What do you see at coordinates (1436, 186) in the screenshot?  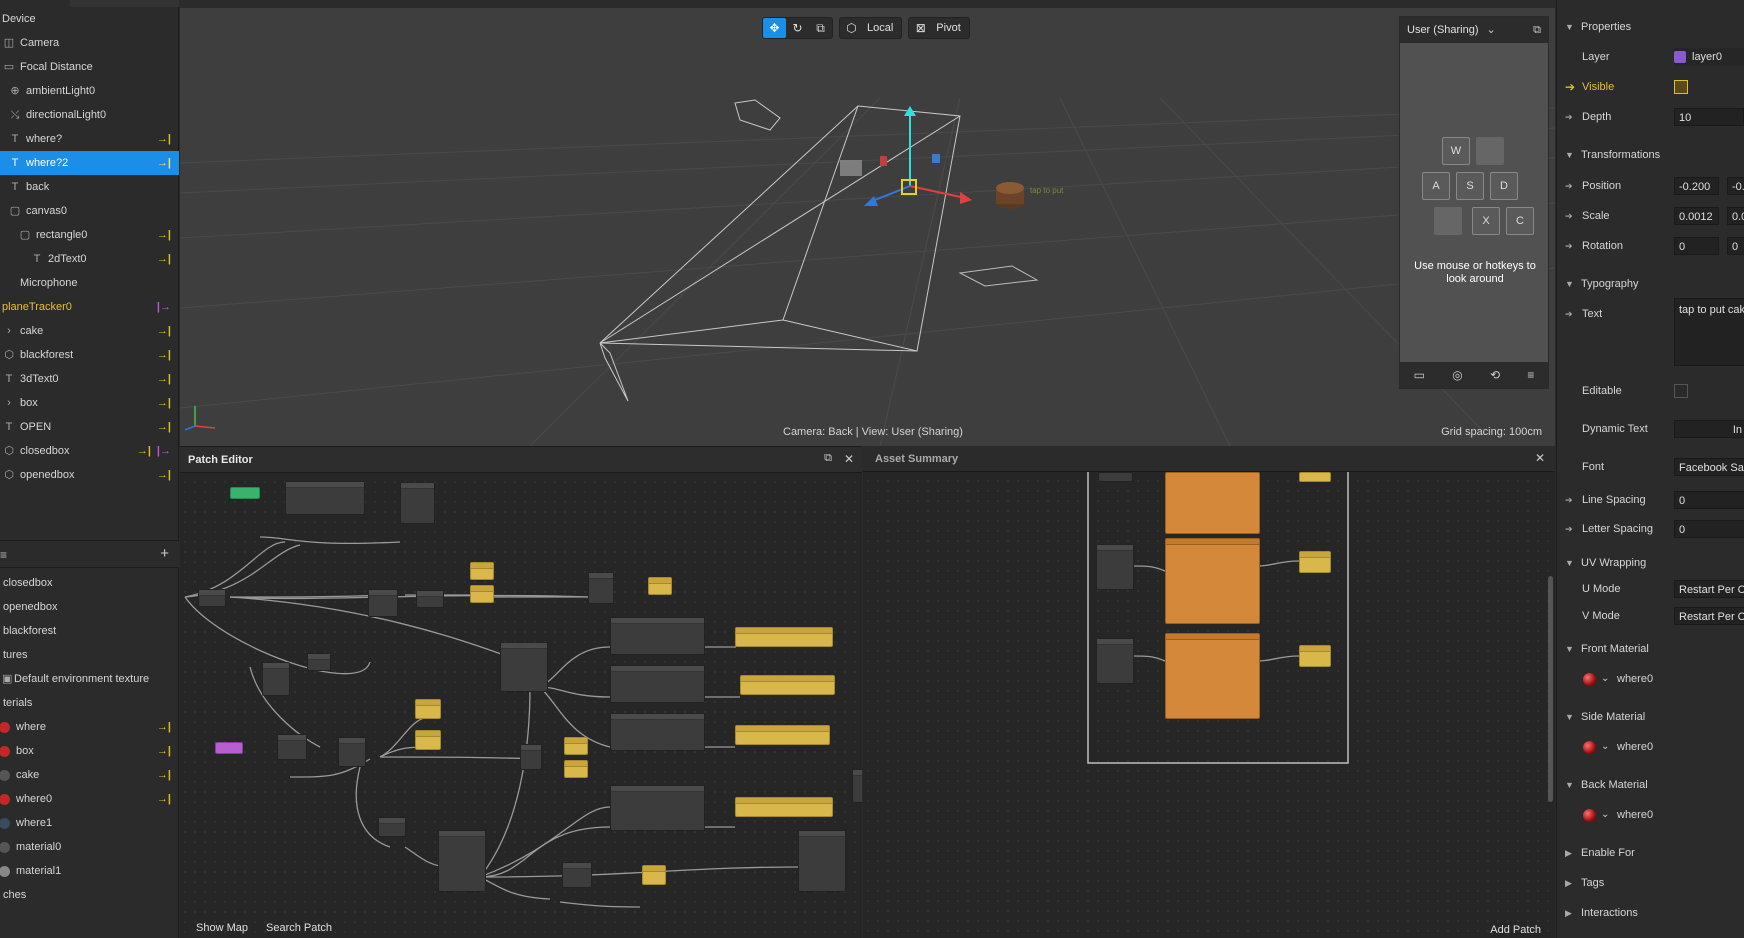 I see `key-a: A` at bounding box center [1436, 186].